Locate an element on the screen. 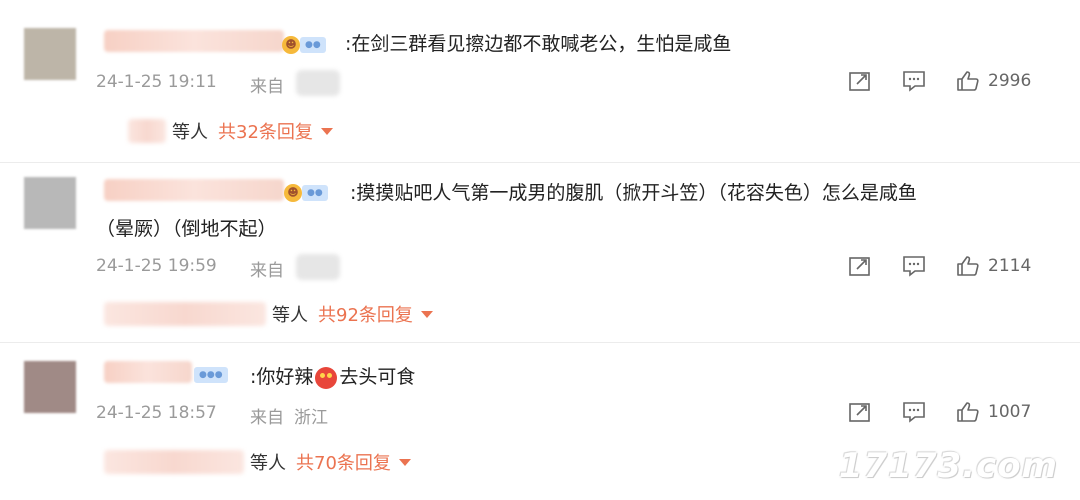 The image size is (1080, 500). comment-time: 24-1-25 18:57 is located at coordinates (156, 413).